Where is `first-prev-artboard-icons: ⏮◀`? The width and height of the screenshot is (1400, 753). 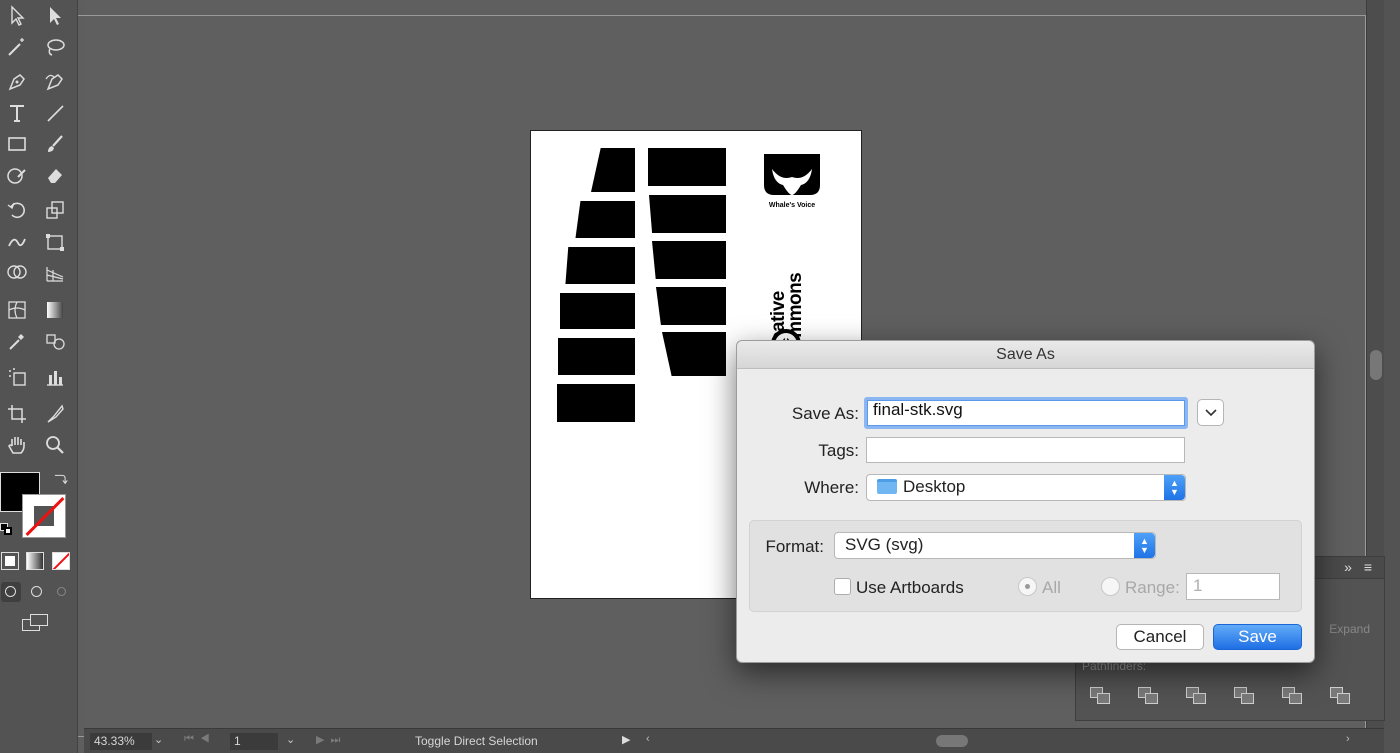 first-prev-artboard-icons: ⏮◀ is located at coordinates (200, 739).